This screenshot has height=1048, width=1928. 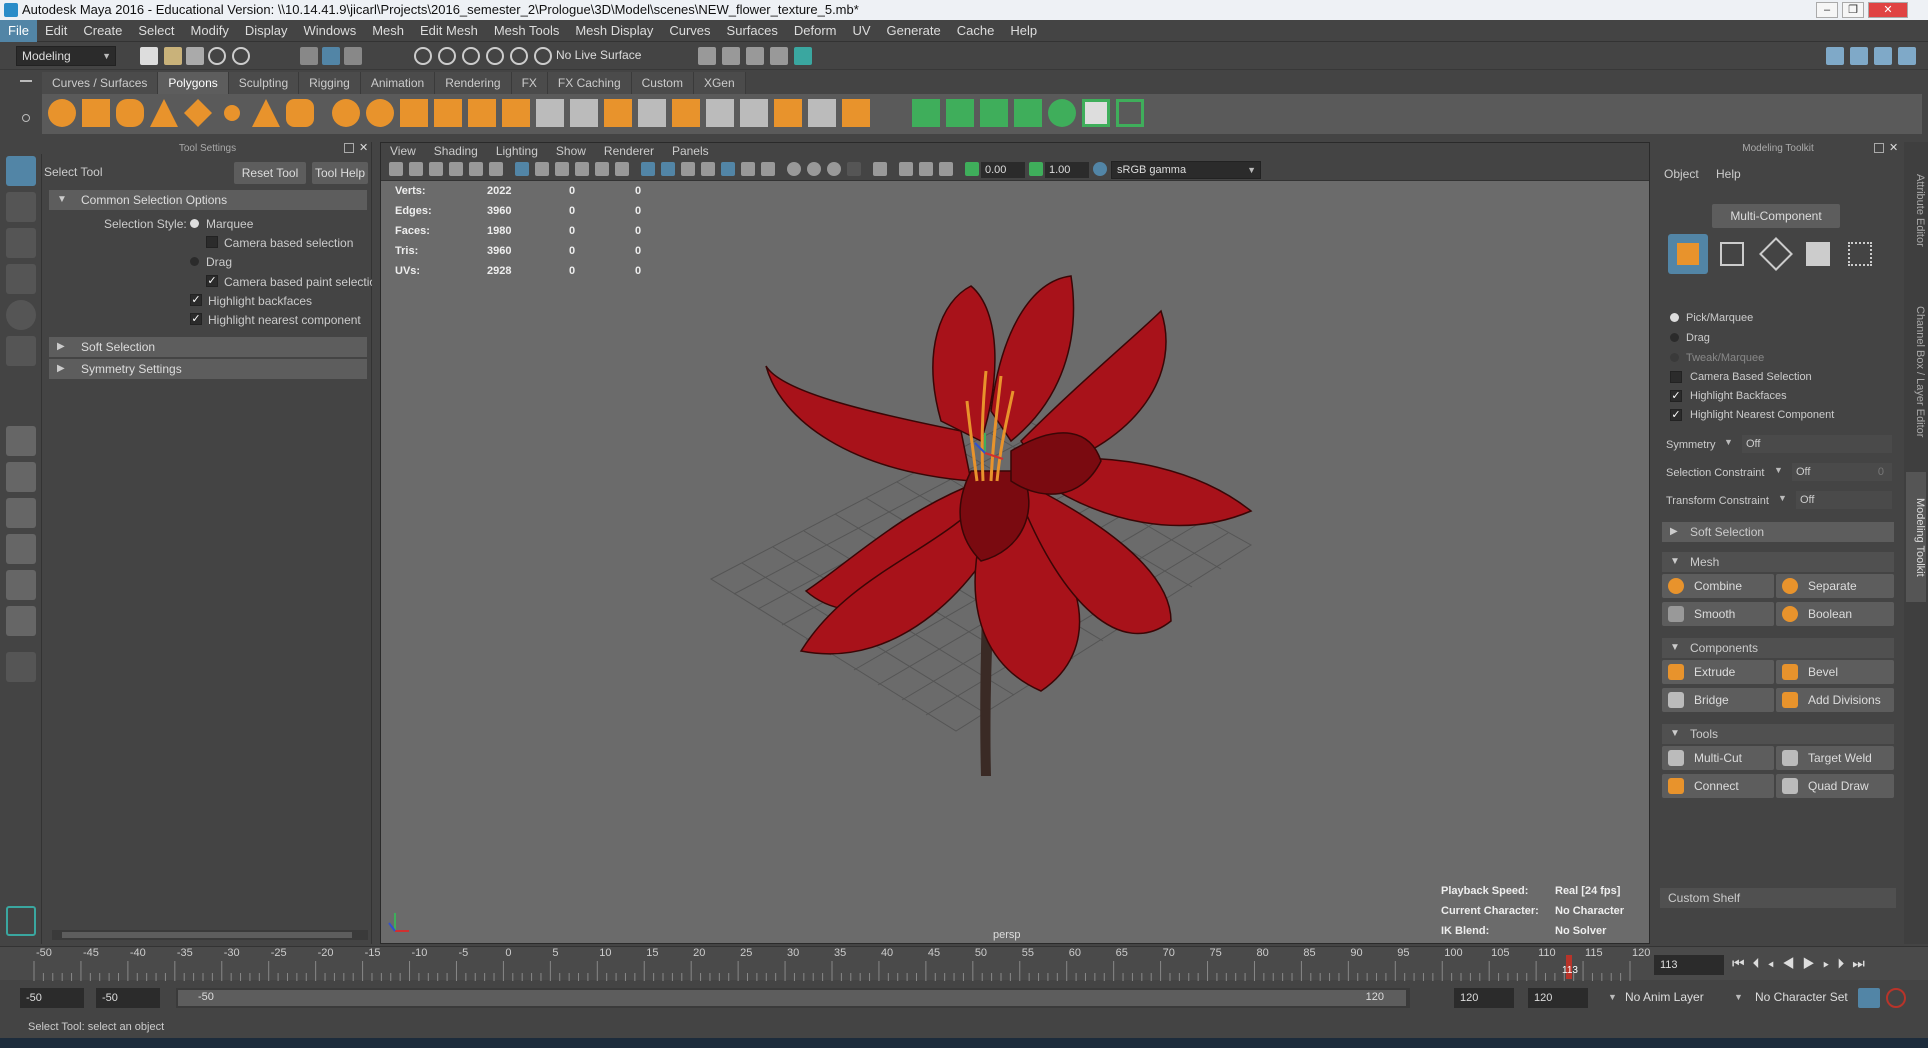 I want to click on poly-plane-icon, so click(x=198, y=113).